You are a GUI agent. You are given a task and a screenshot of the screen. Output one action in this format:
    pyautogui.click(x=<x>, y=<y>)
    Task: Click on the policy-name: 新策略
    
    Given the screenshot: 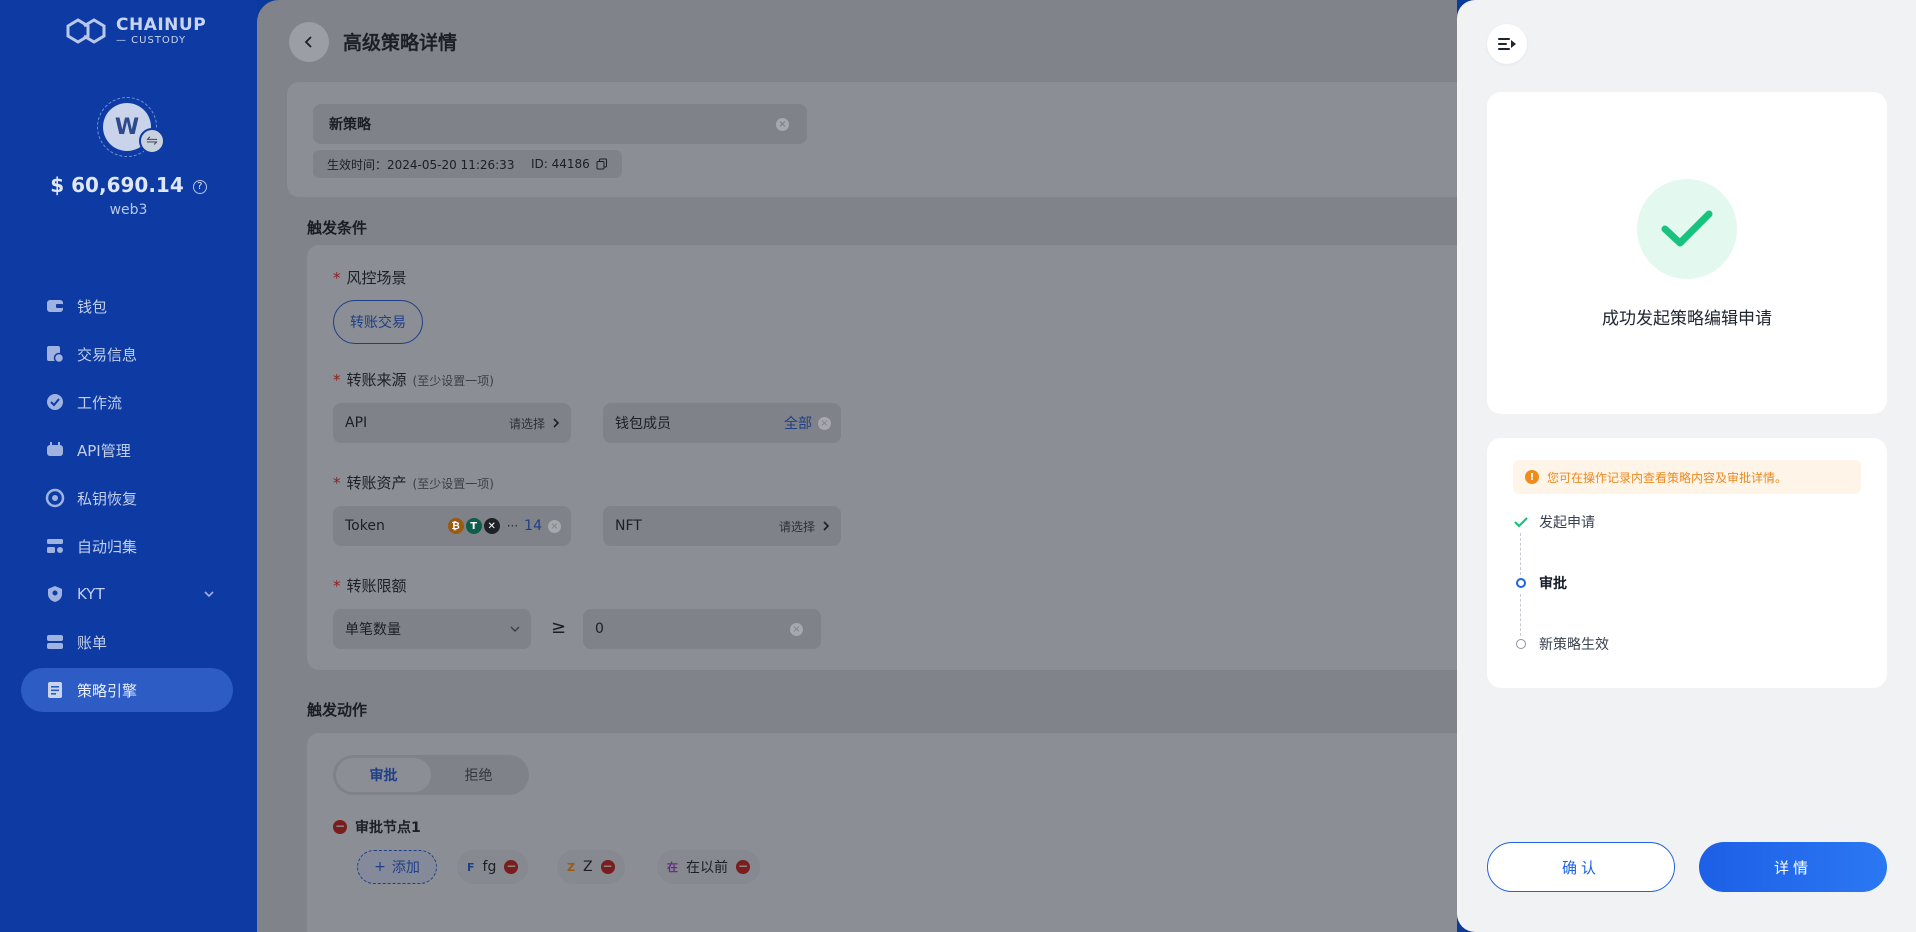 What is the action you would take?
    pyautogui.click(x=350, y=125)
    